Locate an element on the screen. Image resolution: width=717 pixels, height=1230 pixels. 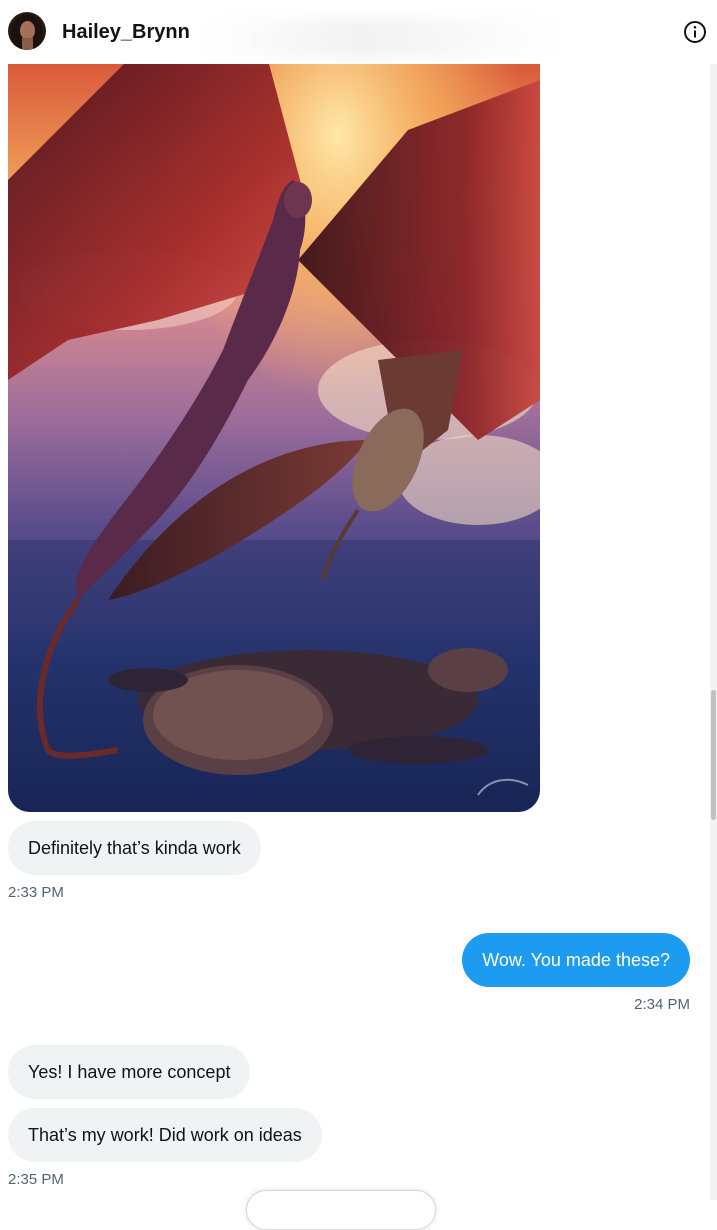
avatar is located at coordinates (27, 31).